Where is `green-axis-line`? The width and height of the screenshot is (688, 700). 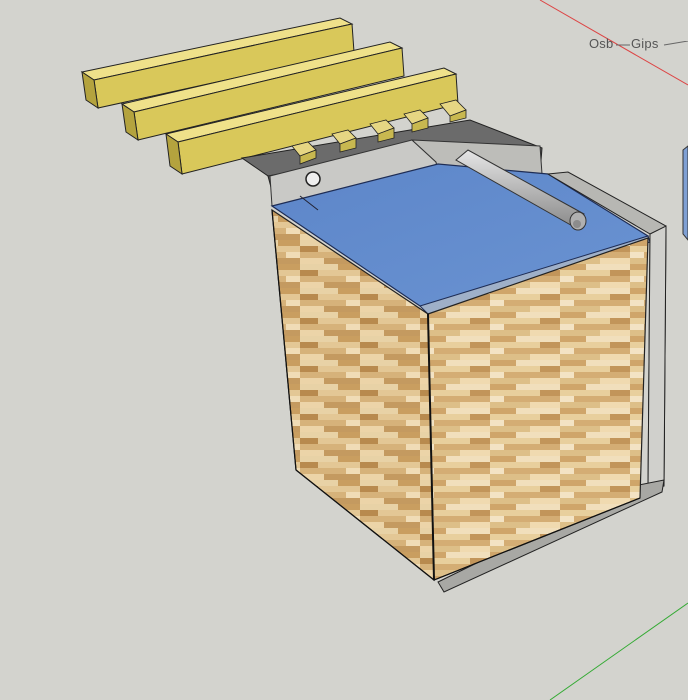
green-axis-line is located at coordinates (618, 651).